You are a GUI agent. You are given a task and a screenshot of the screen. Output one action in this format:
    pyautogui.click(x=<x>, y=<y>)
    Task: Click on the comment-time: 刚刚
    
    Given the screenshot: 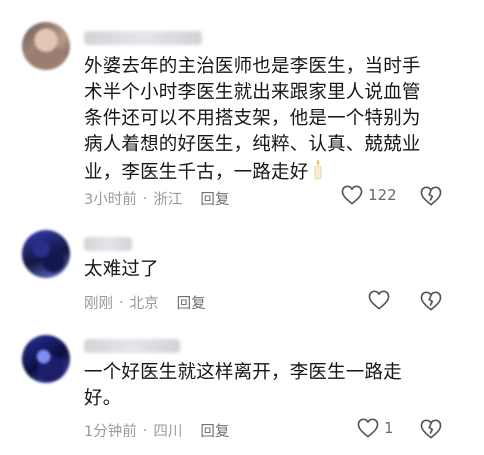 What is the action you would take?
    pyautogui.click(x=98, y=304)
    